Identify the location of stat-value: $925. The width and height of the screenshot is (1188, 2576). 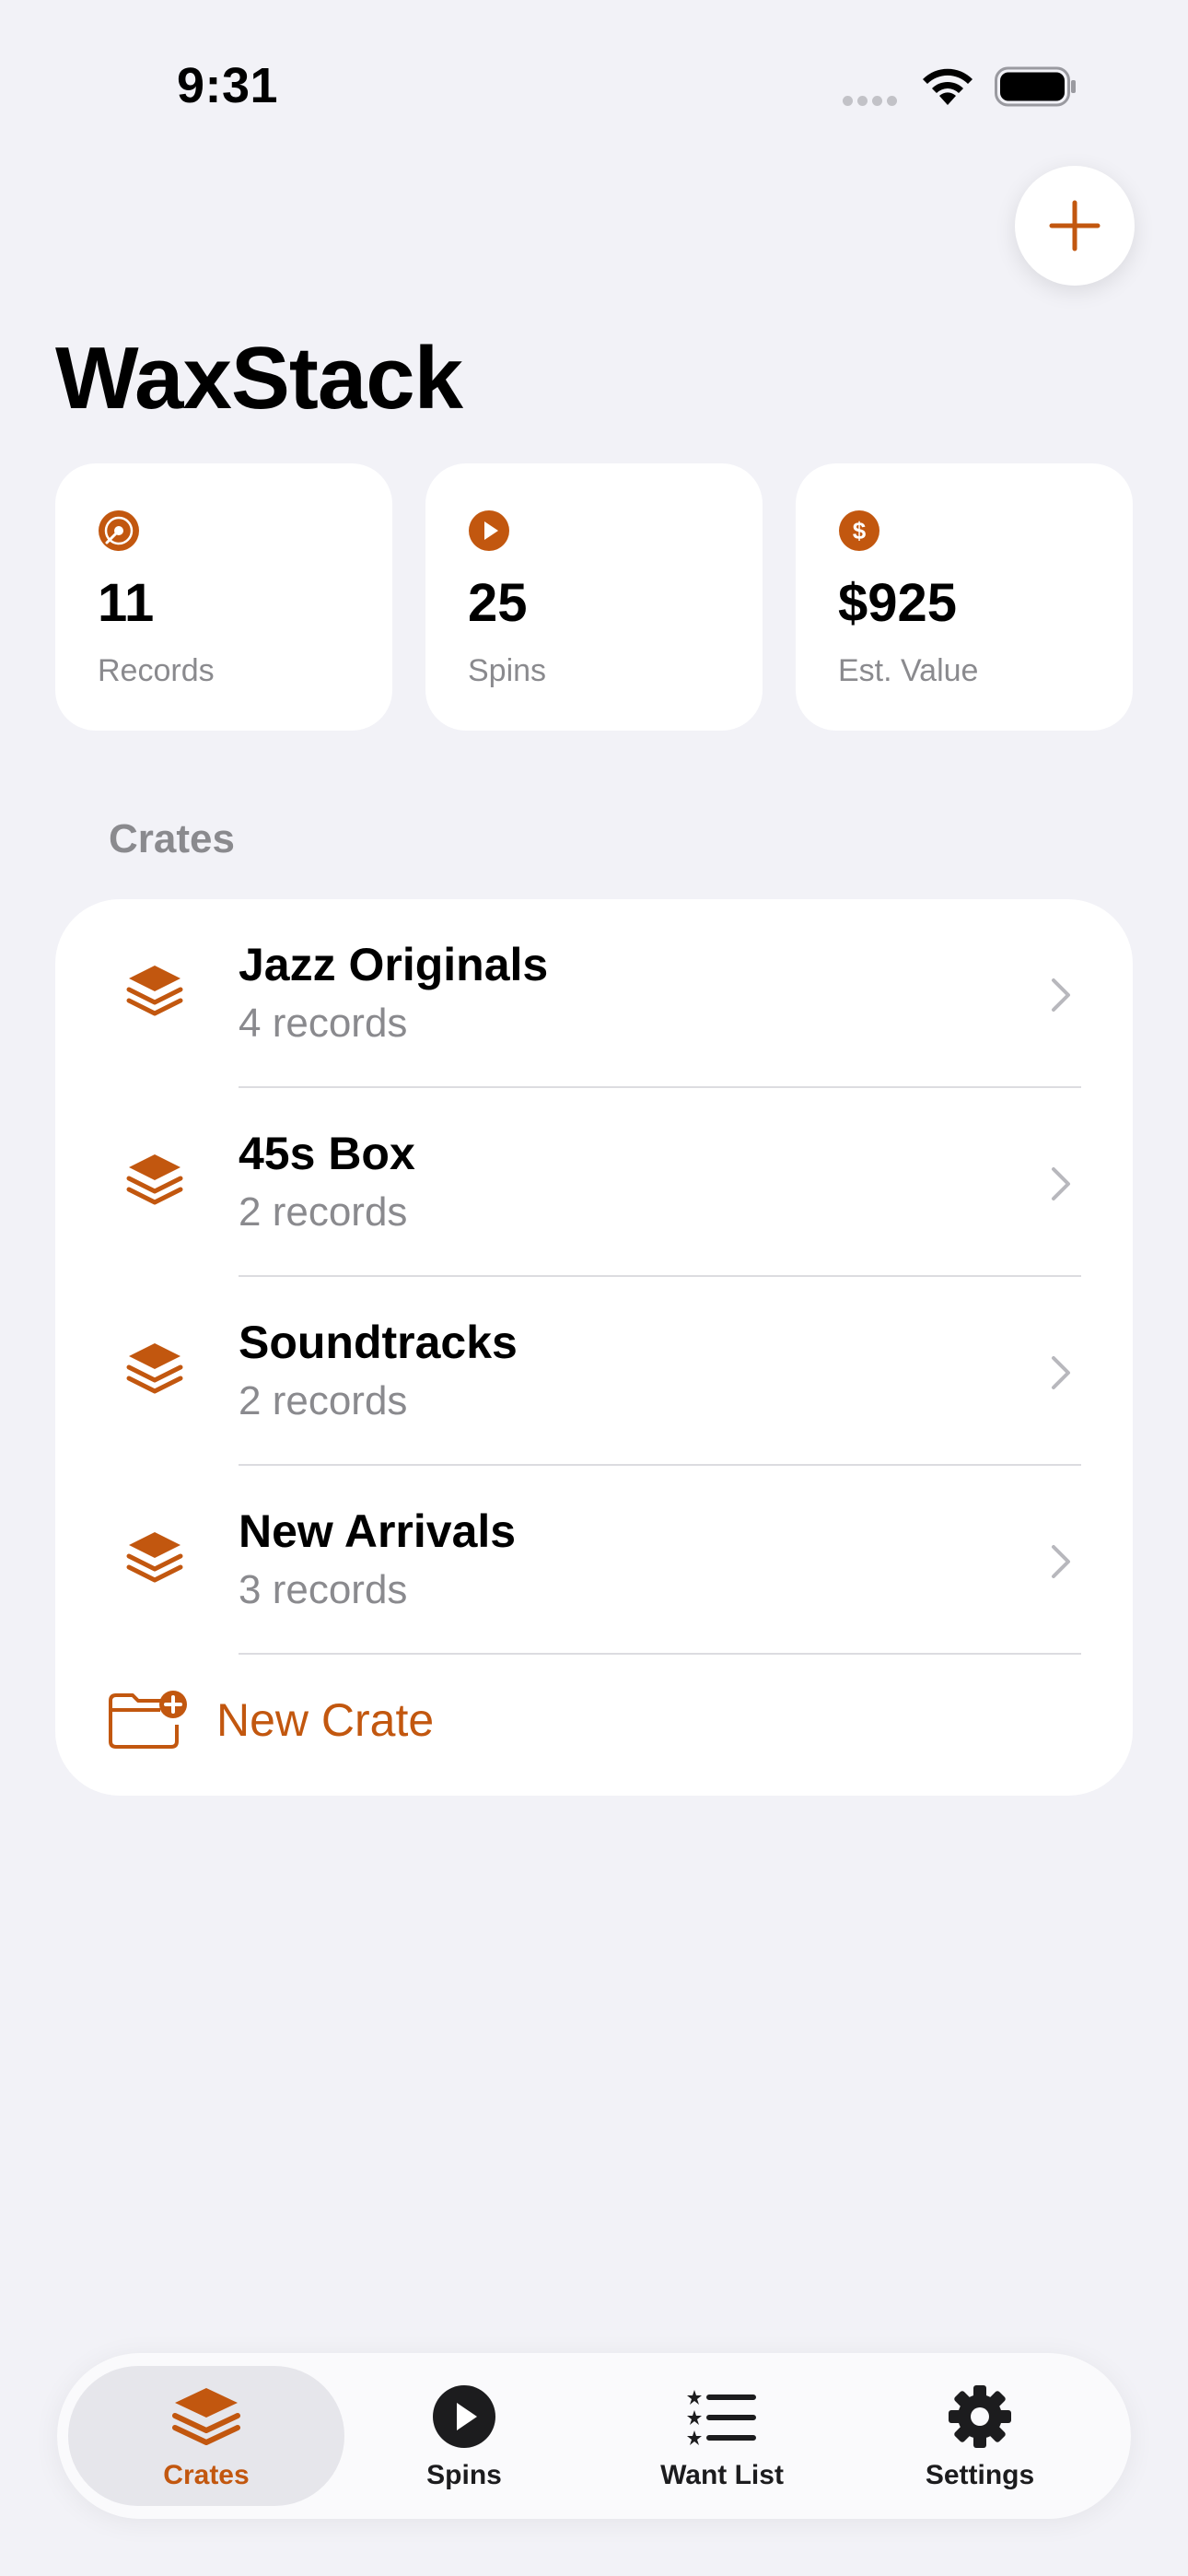
(898, 603).